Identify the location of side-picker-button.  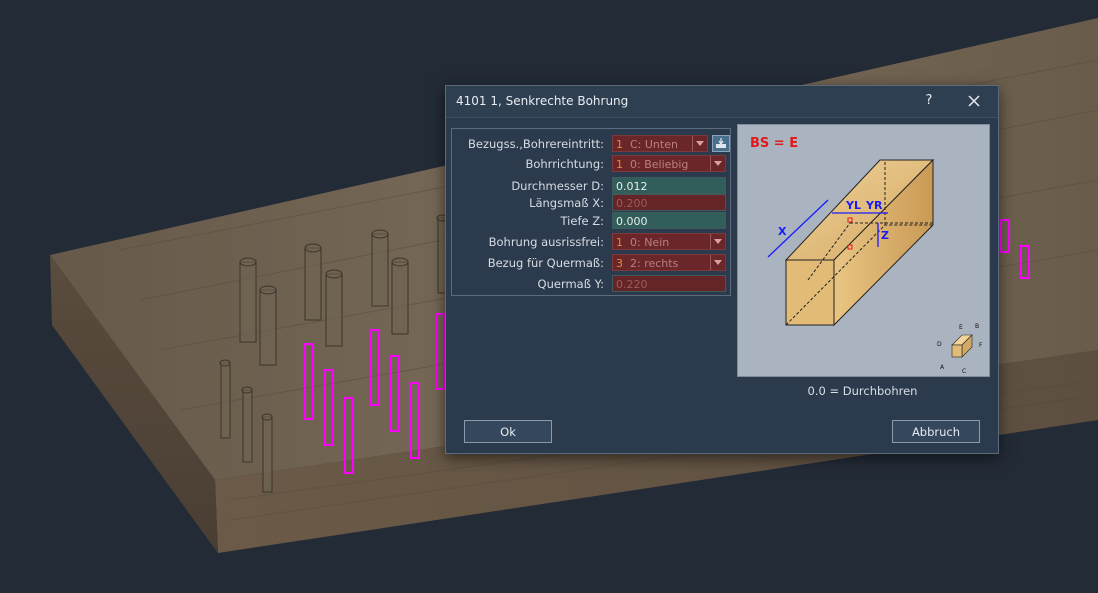
(721, 143).